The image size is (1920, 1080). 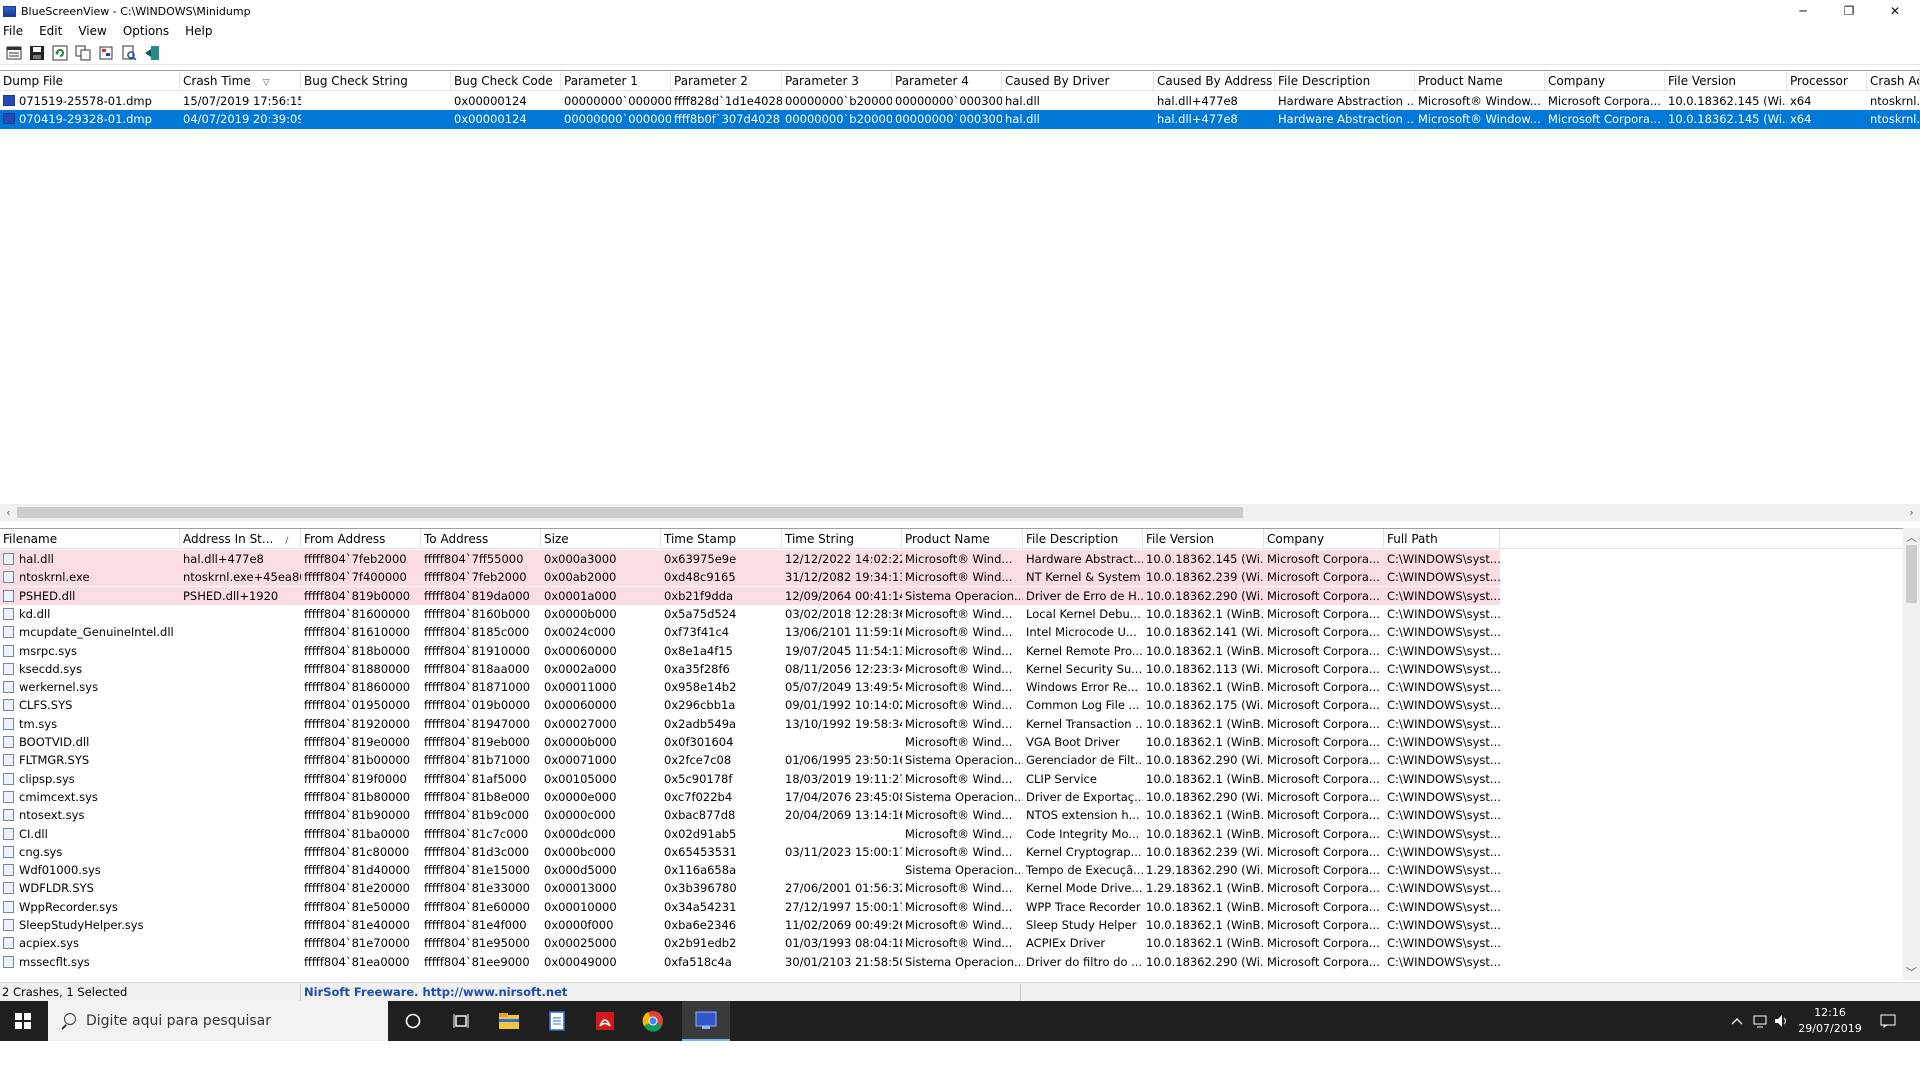 I want to click on copy-icon, so click(x=82, y=52).